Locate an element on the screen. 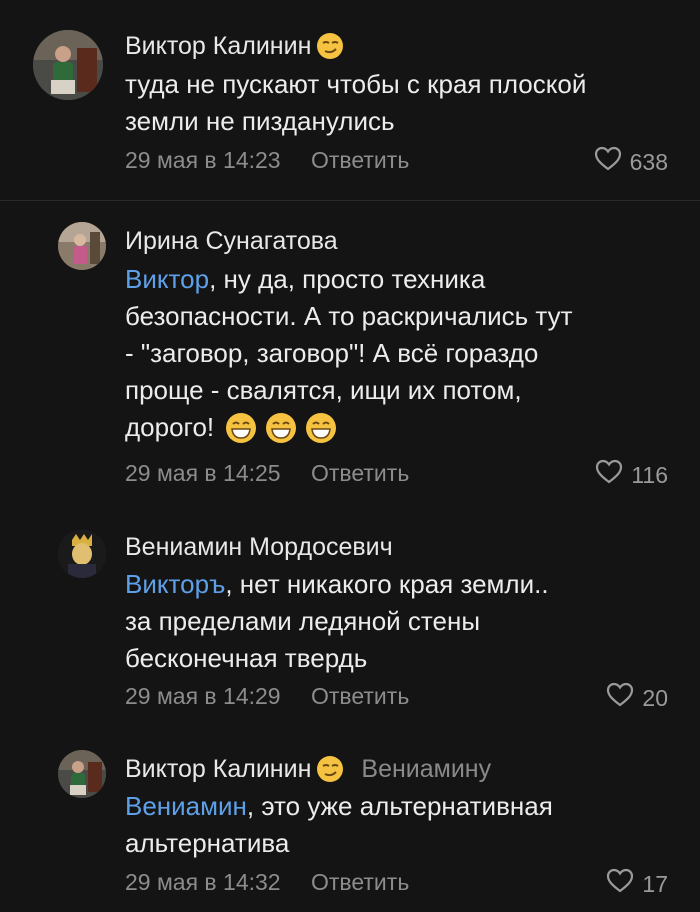 The width and height of the screenshot is (700, 912). comment-meta: 29 мая в 14:29 Ответить is located at coordinates (267, 696).